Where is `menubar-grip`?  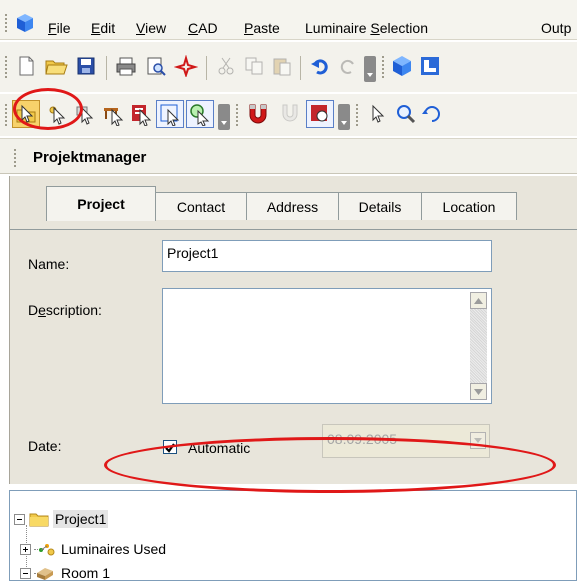
menubar-grip is located at coordinates (6, 23).